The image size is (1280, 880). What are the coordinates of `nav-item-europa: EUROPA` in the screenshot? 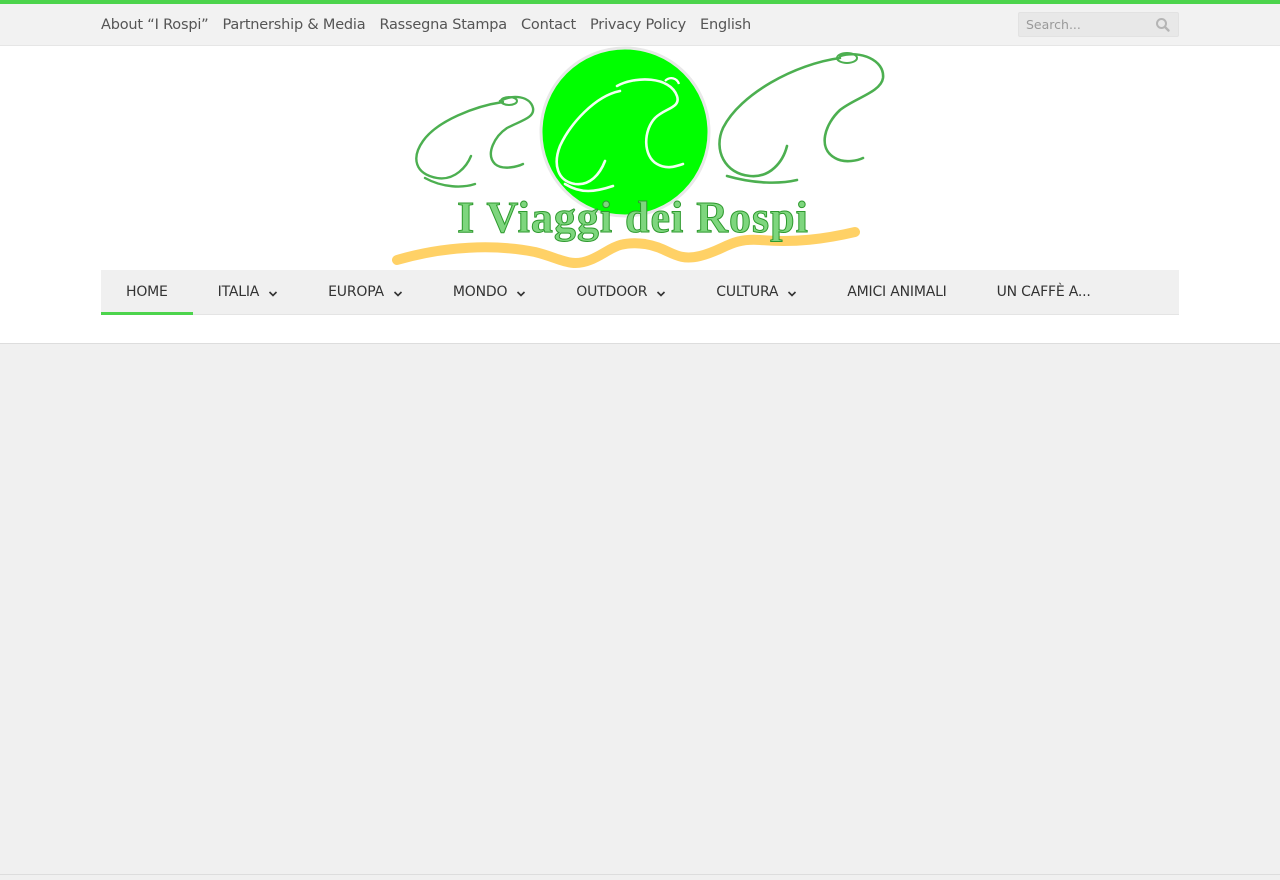 It's located at (365, 292).